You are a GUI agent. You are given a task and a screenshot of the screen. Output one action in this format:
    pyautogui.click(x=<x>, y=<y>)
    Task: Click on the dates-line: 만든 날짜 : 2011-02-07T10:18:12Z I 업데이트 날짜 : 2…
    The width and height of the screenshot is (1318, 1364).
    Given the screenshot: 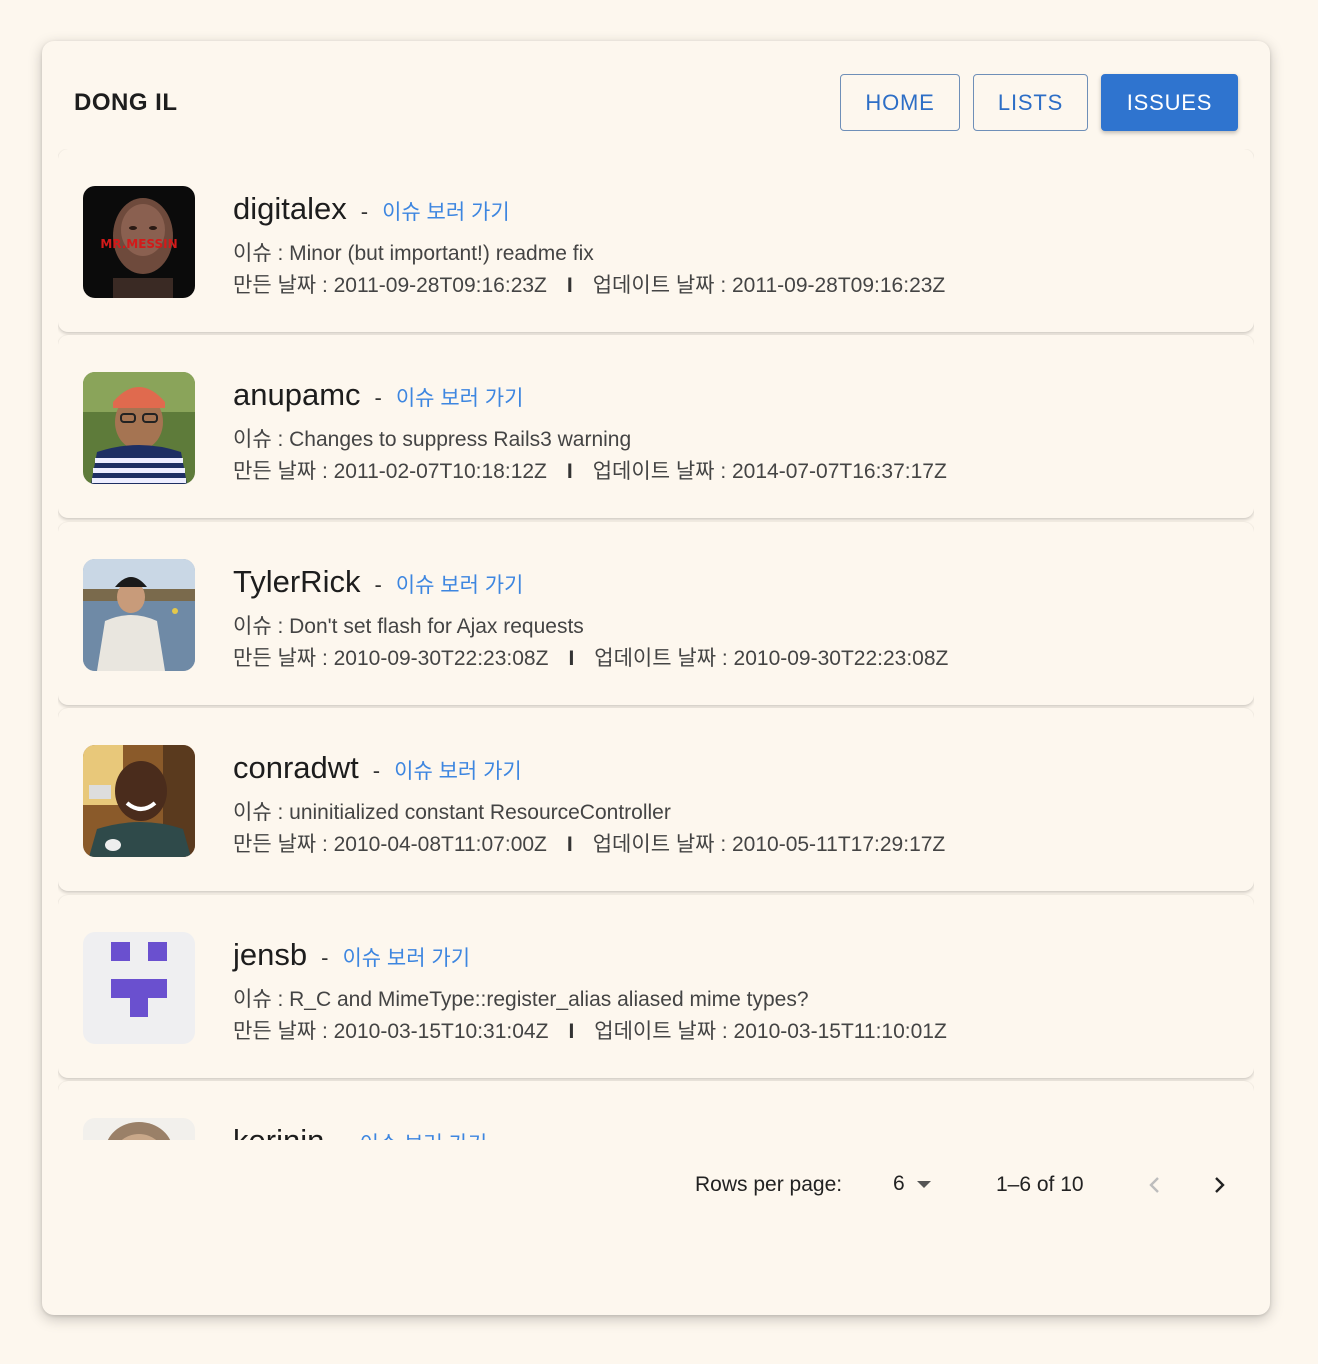 What is the action you would take?
    pyautogui.click(x=590, y=470)
    